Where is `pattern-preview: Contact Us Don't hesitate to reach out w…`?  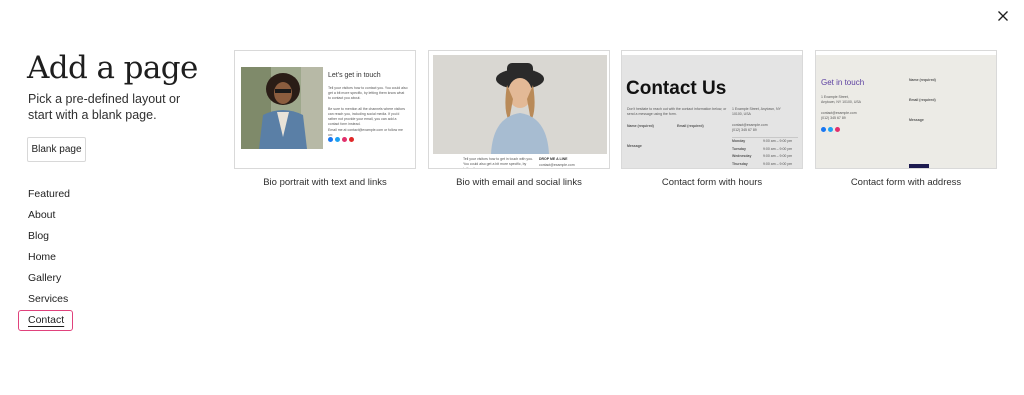
pattern-preview: Contact Us Don't hesitate to reach out w… is located at coordinates (712, 109).